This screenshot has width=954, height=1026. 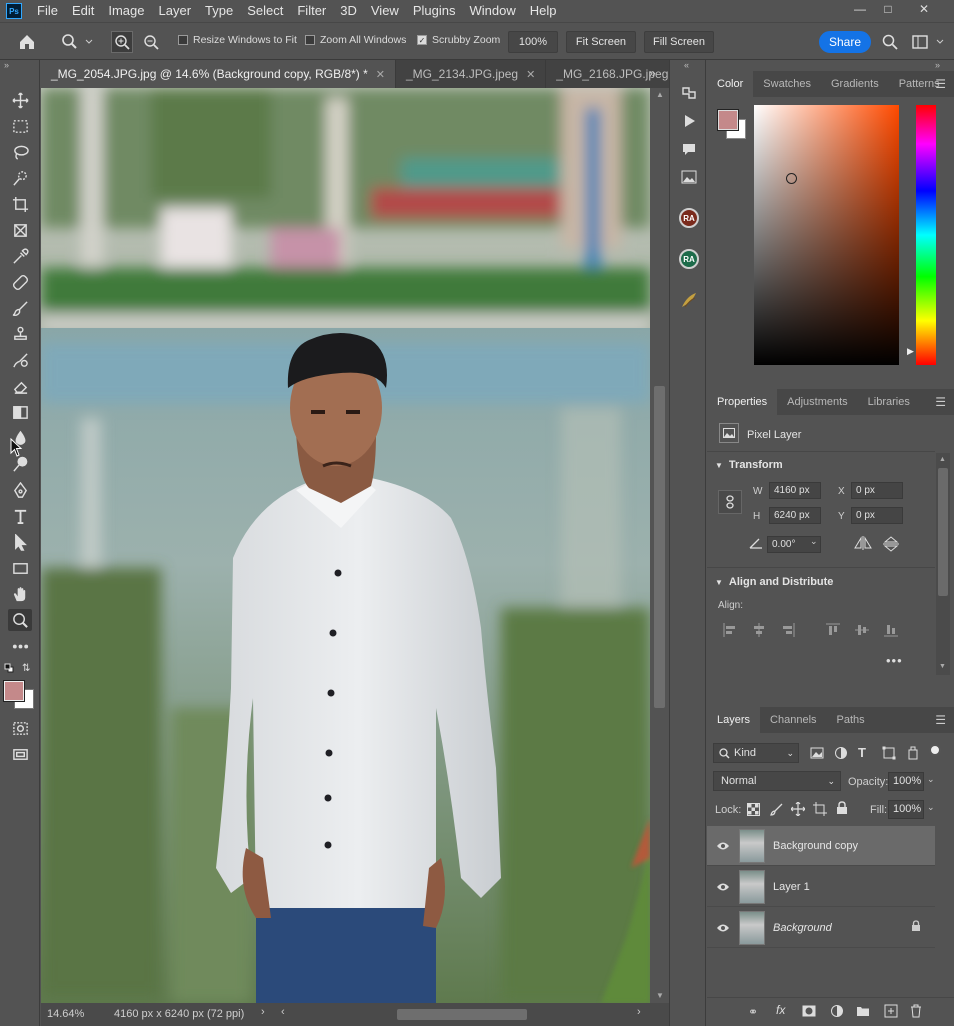 I want to click on more-tools-icon, so click(x=20, y=646).